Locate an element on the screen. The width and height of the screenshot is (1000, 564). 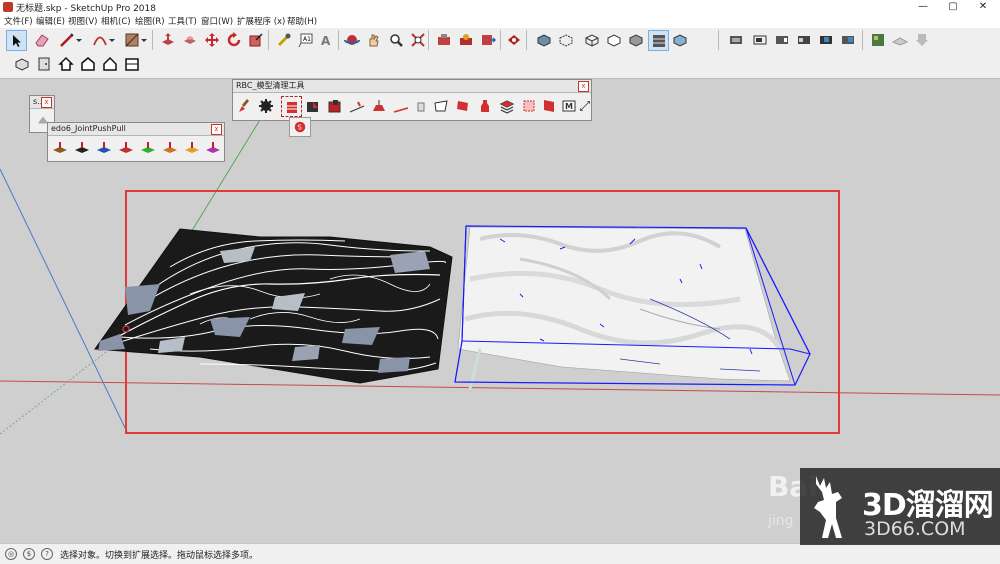
style-wireframe-icon is located at coordinates (591, 39).